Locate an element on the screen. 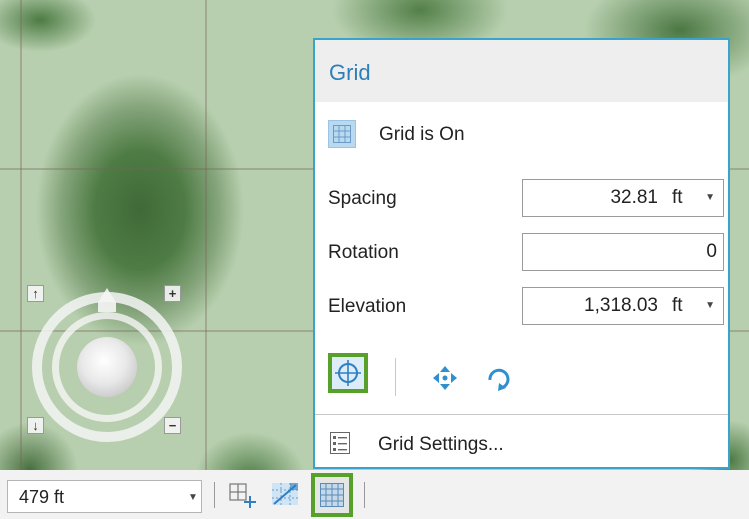  spacing-unit-select: ft ▼ is located at coordinates (694, 198).